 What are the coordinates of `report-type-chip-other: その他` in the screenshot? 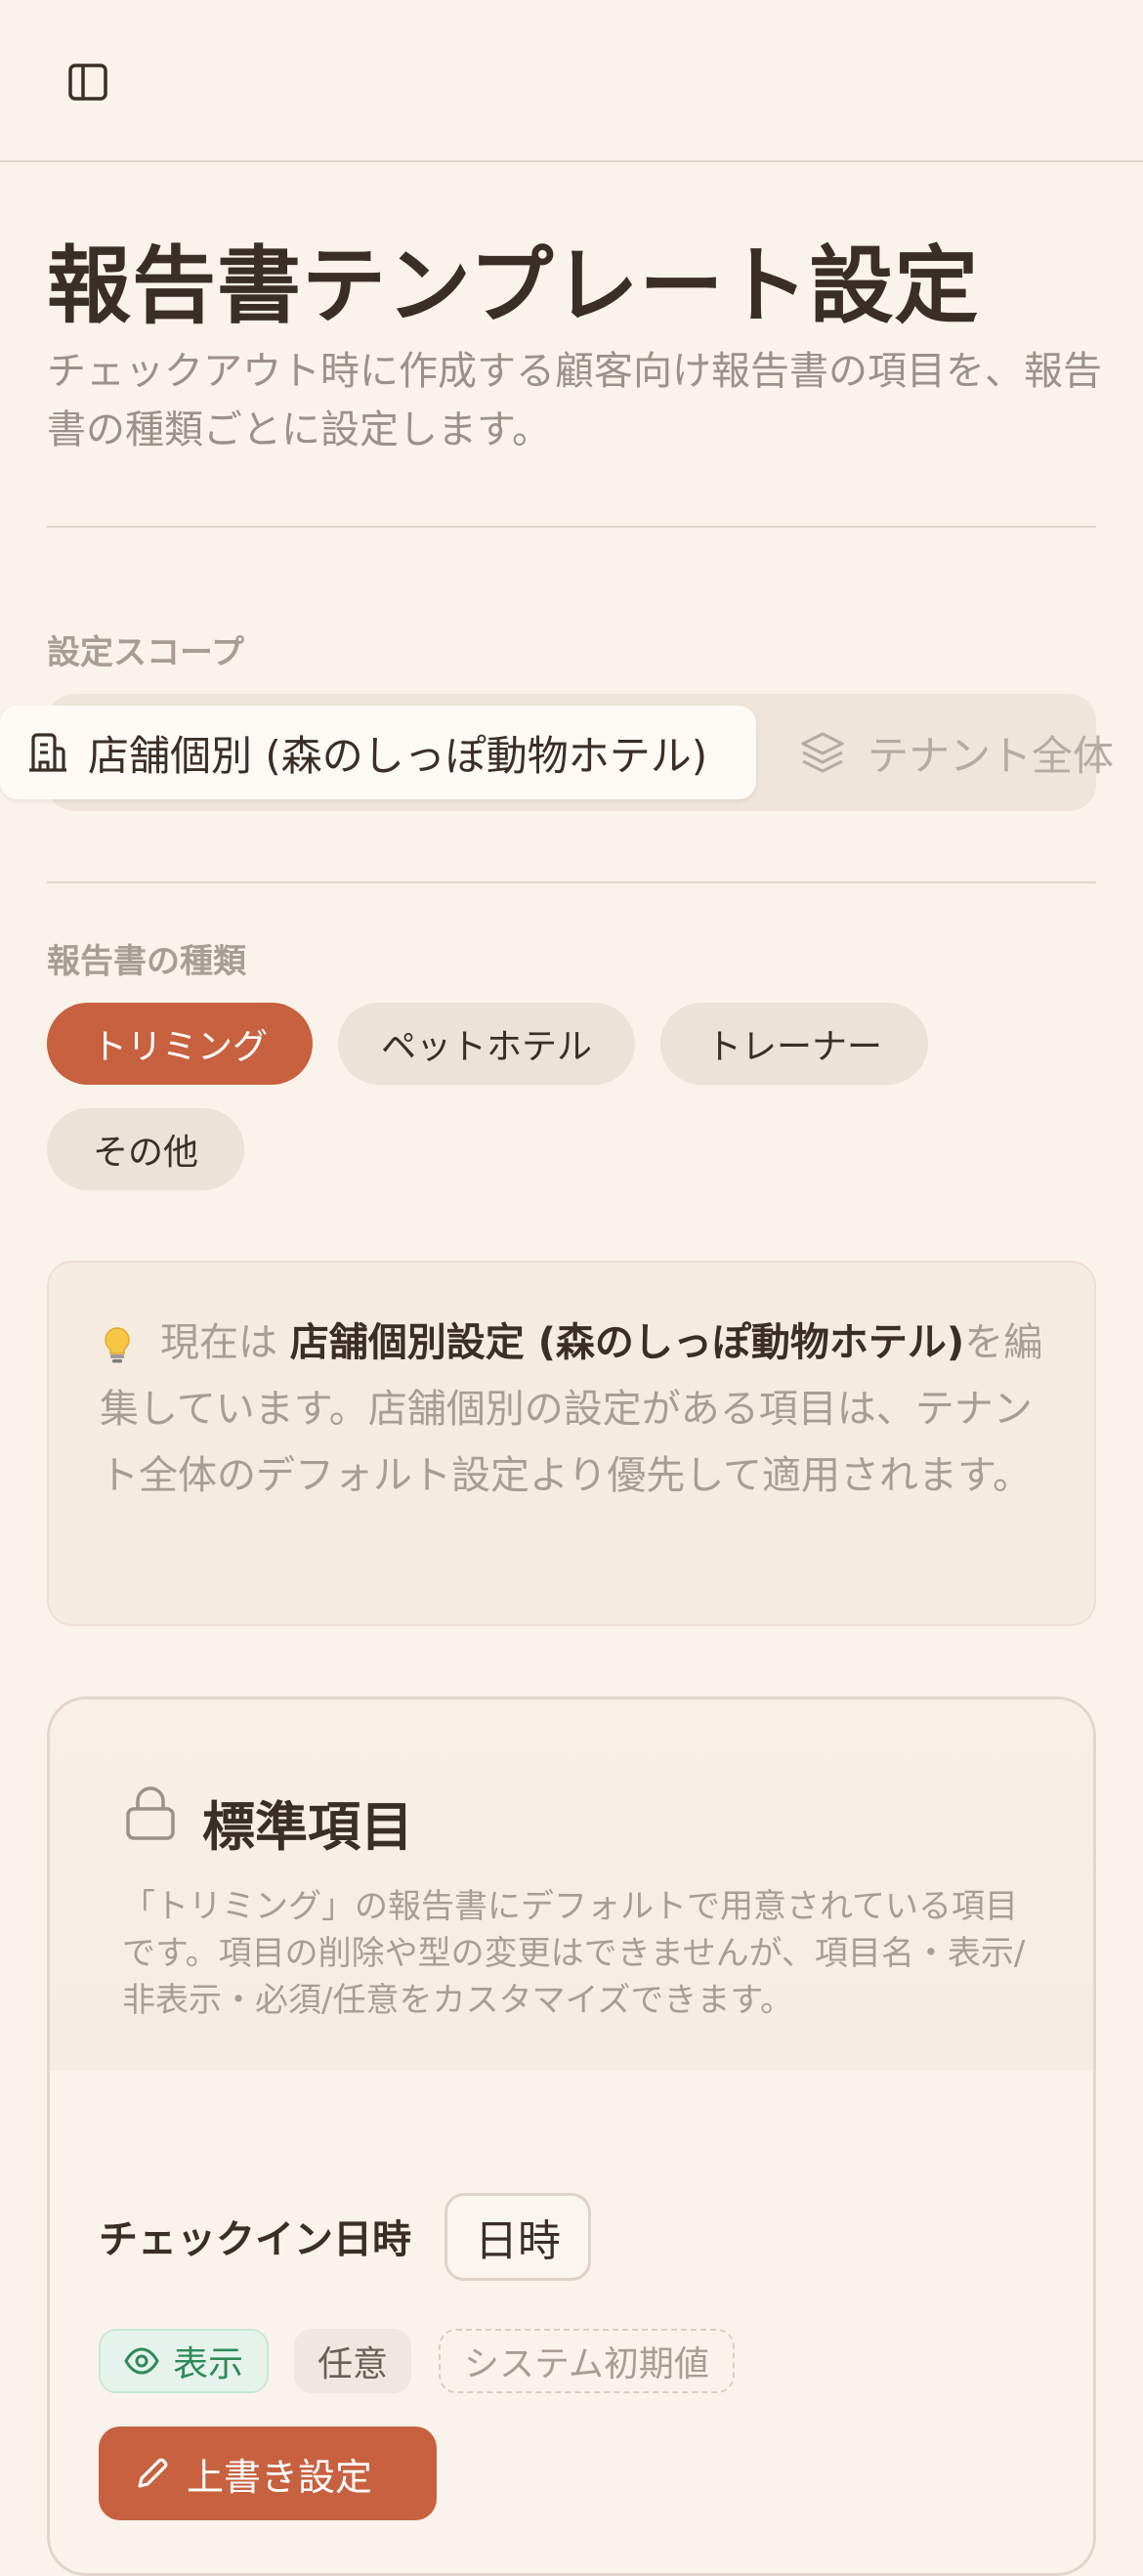 It's located at (145, 1149).